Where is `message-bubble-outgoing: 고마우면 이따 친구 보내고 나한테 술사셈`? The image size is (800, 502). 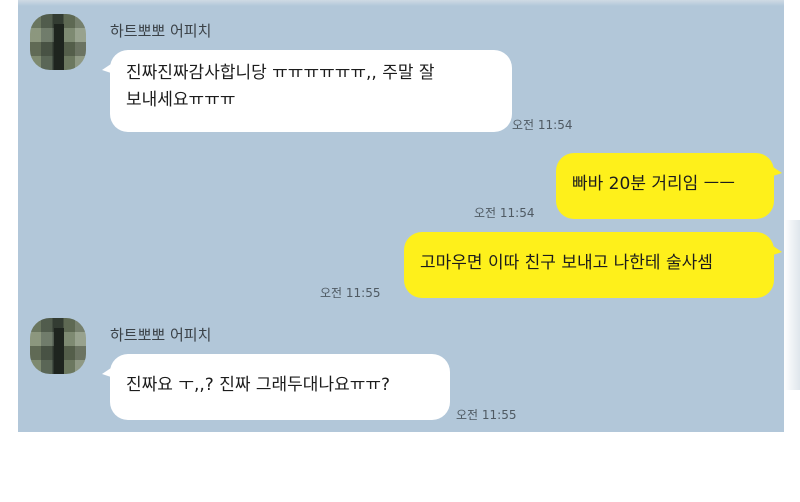
message-bubble-outgoing: 고마우면 이따 친구 보내고 나한테 술사셈 is located at coordinates (593, 265).